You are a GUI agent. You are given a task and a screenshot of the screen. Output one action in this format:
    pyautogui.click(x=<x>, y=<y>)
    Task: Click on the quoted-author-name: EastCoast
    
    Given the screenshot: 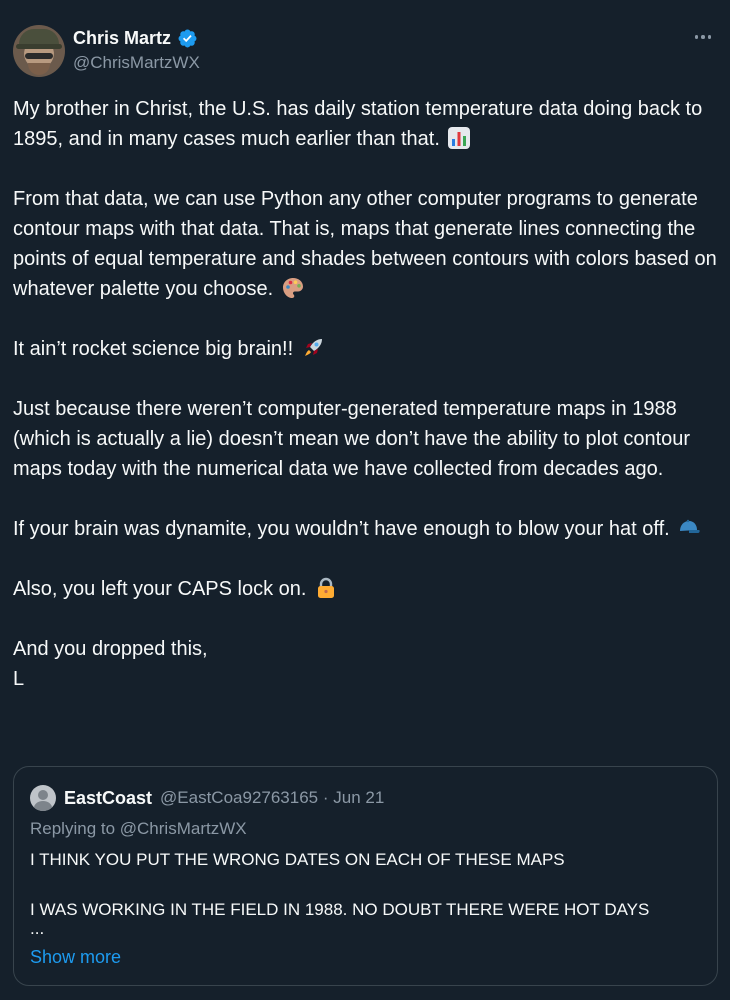 What is the action you would take?
    pyautogui.click(x=108, y=798)
    